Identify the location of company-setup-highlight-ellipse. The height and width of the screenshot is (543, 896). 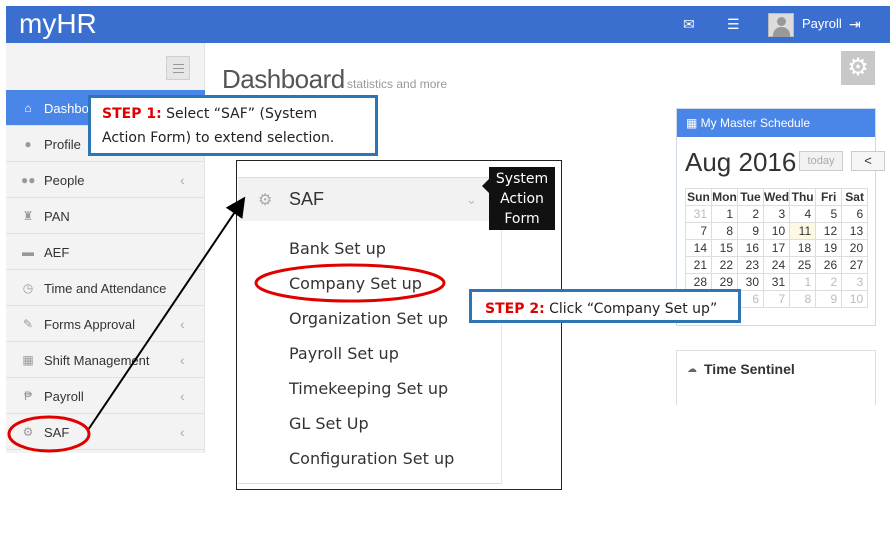
(350, 283).